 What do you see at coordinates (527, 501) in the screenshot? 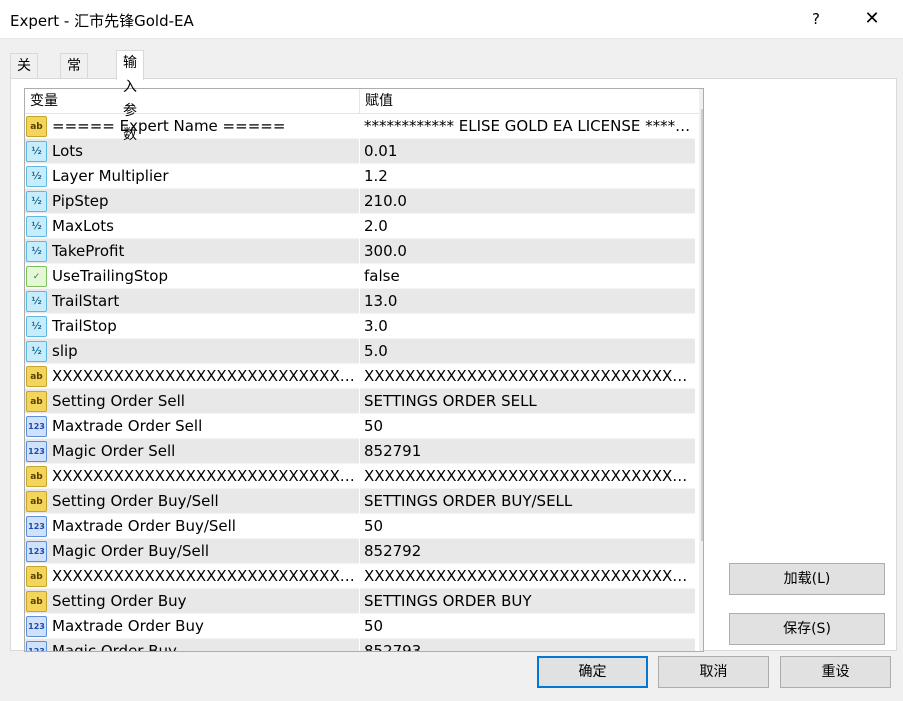
I see `parameter-value: SETTINGS ORDER BUY/SELL` at bounding box center [527, 501].